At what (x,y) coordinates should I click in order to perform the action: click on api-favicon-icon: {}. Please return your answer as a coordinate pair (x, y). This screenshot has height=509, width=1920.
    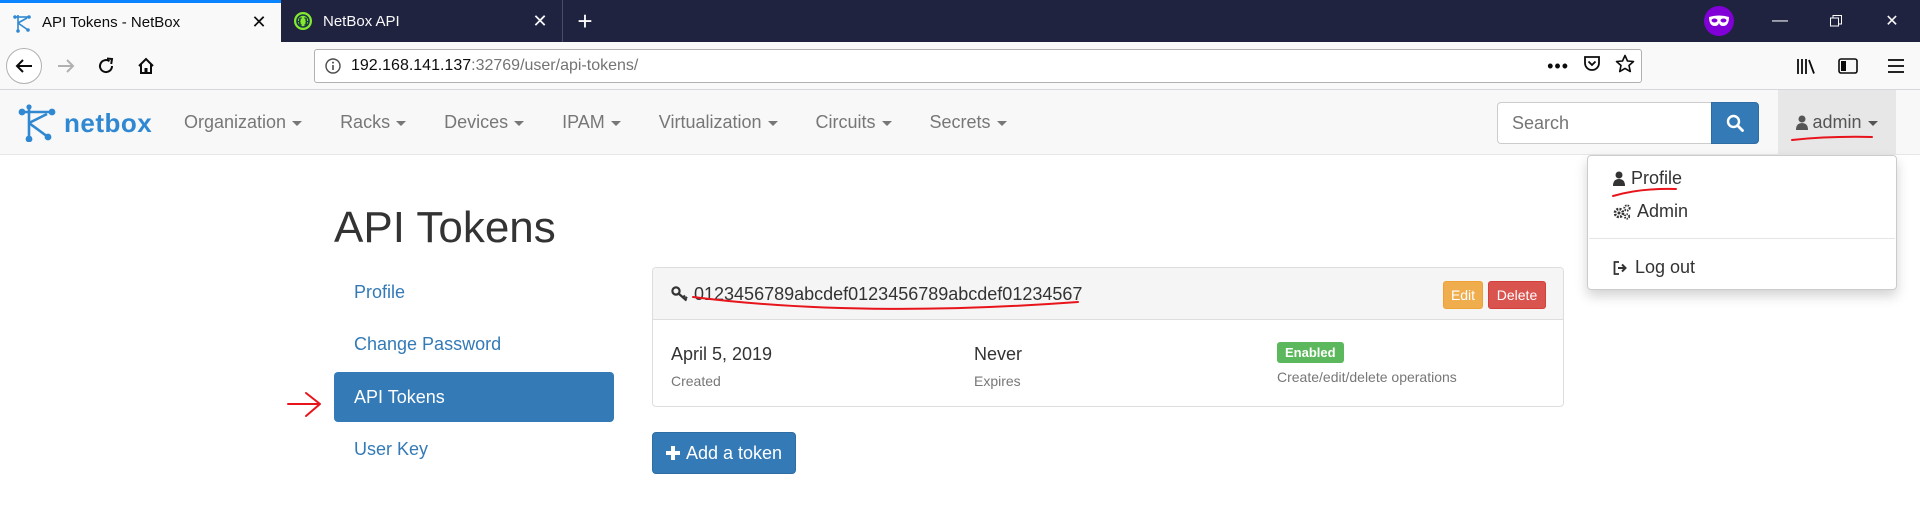
    Looking at the image, I should click on (303, 21).